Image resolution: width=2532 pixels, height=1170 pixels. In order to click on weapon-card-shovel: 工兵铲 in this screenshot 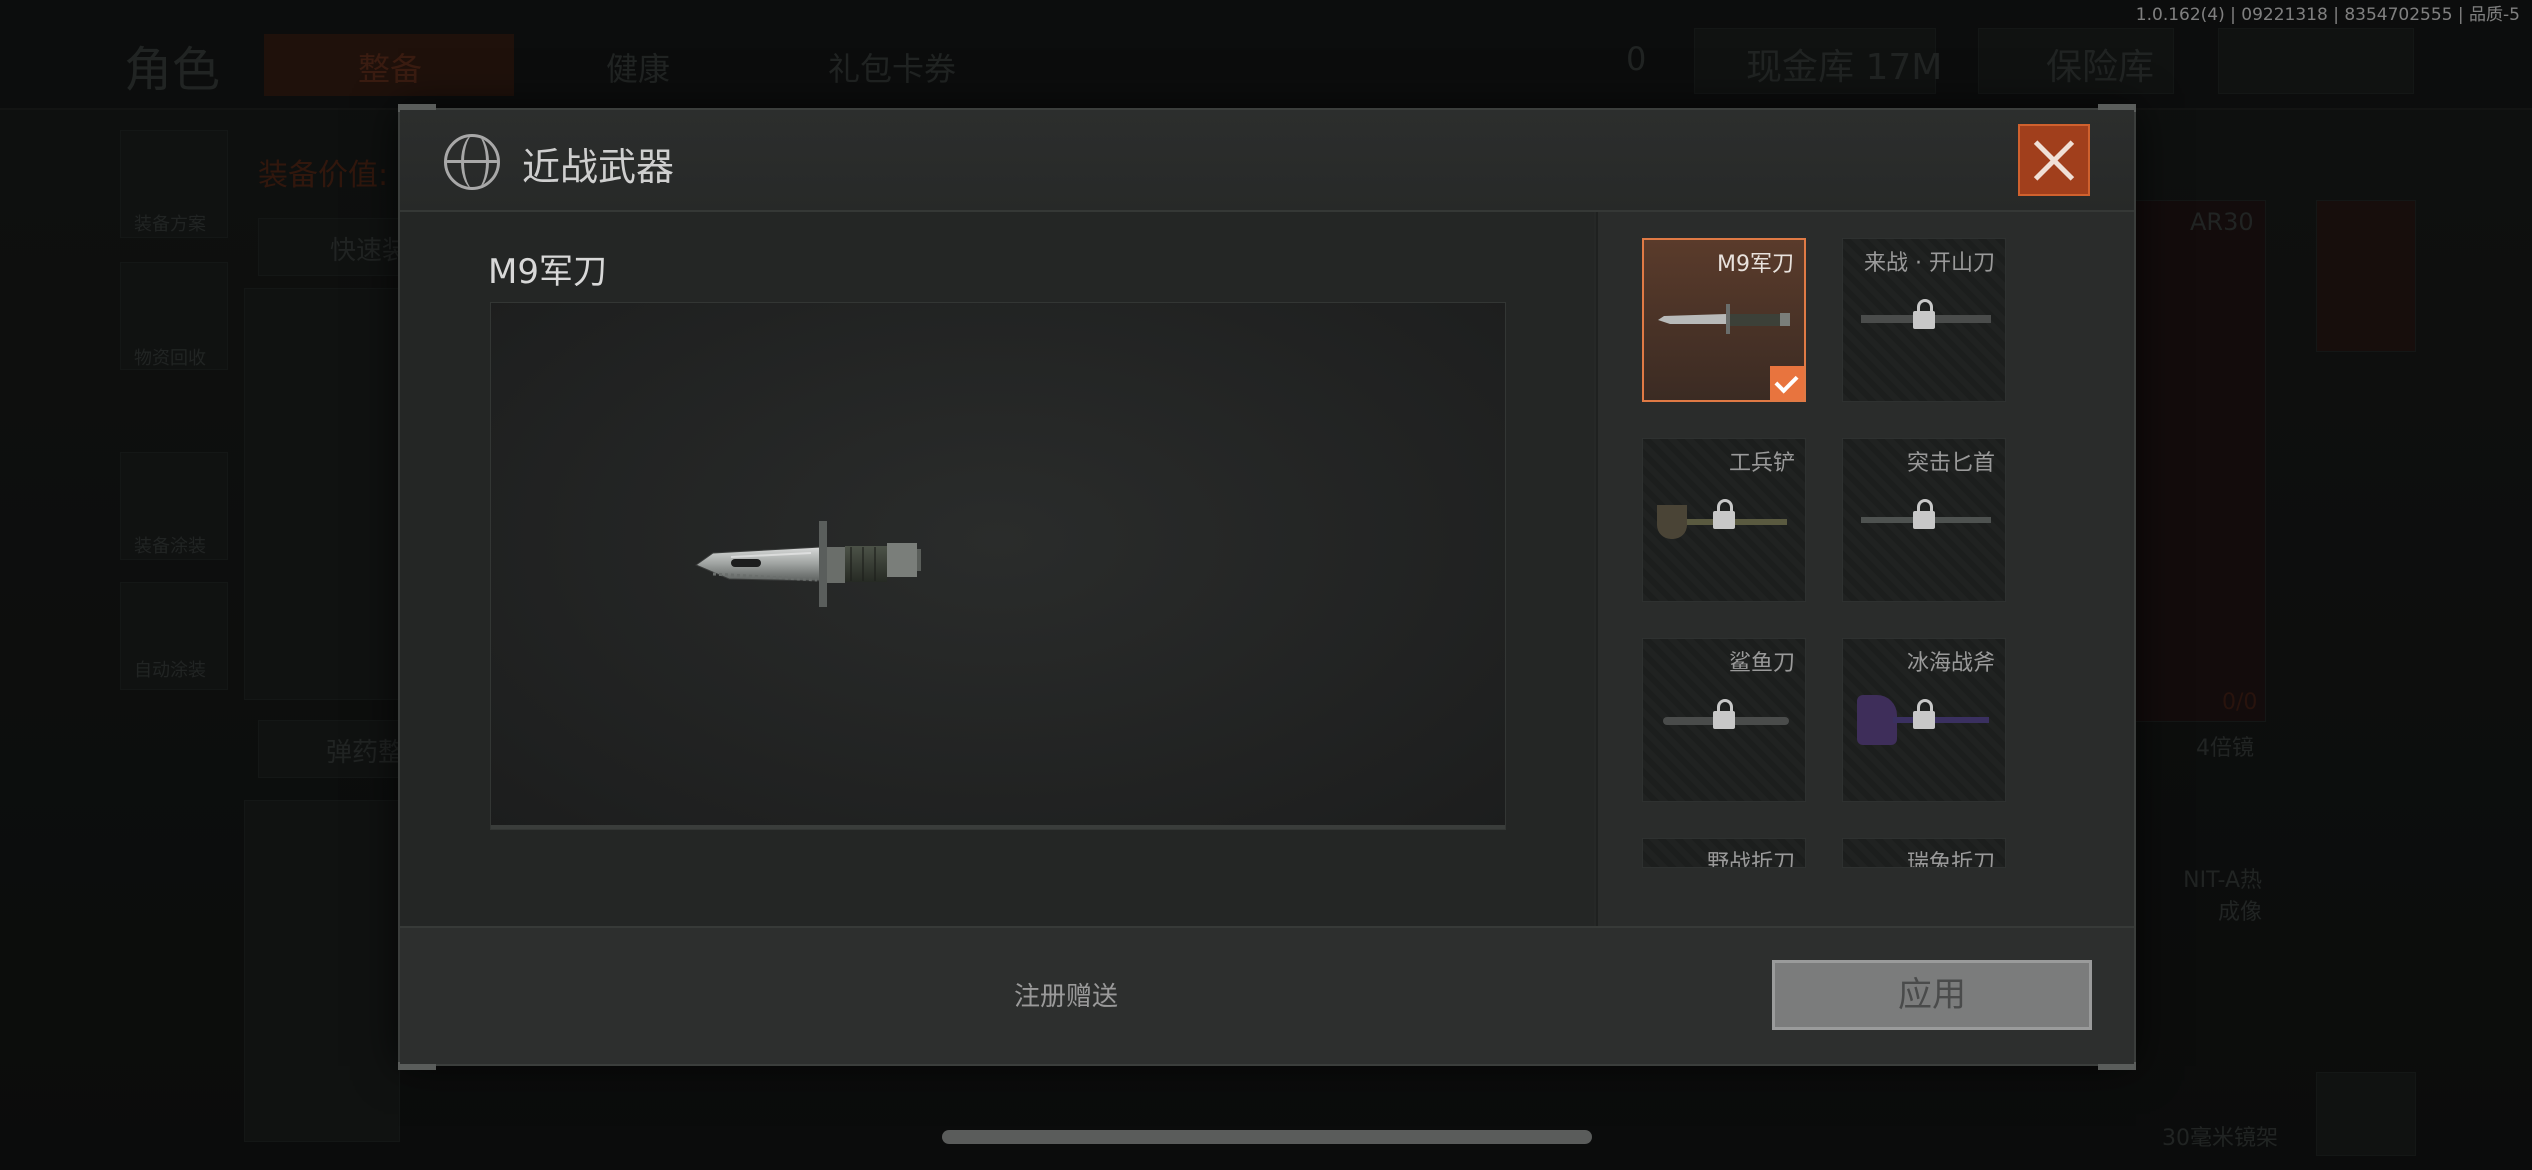, I will do `click(1724, 520)`.